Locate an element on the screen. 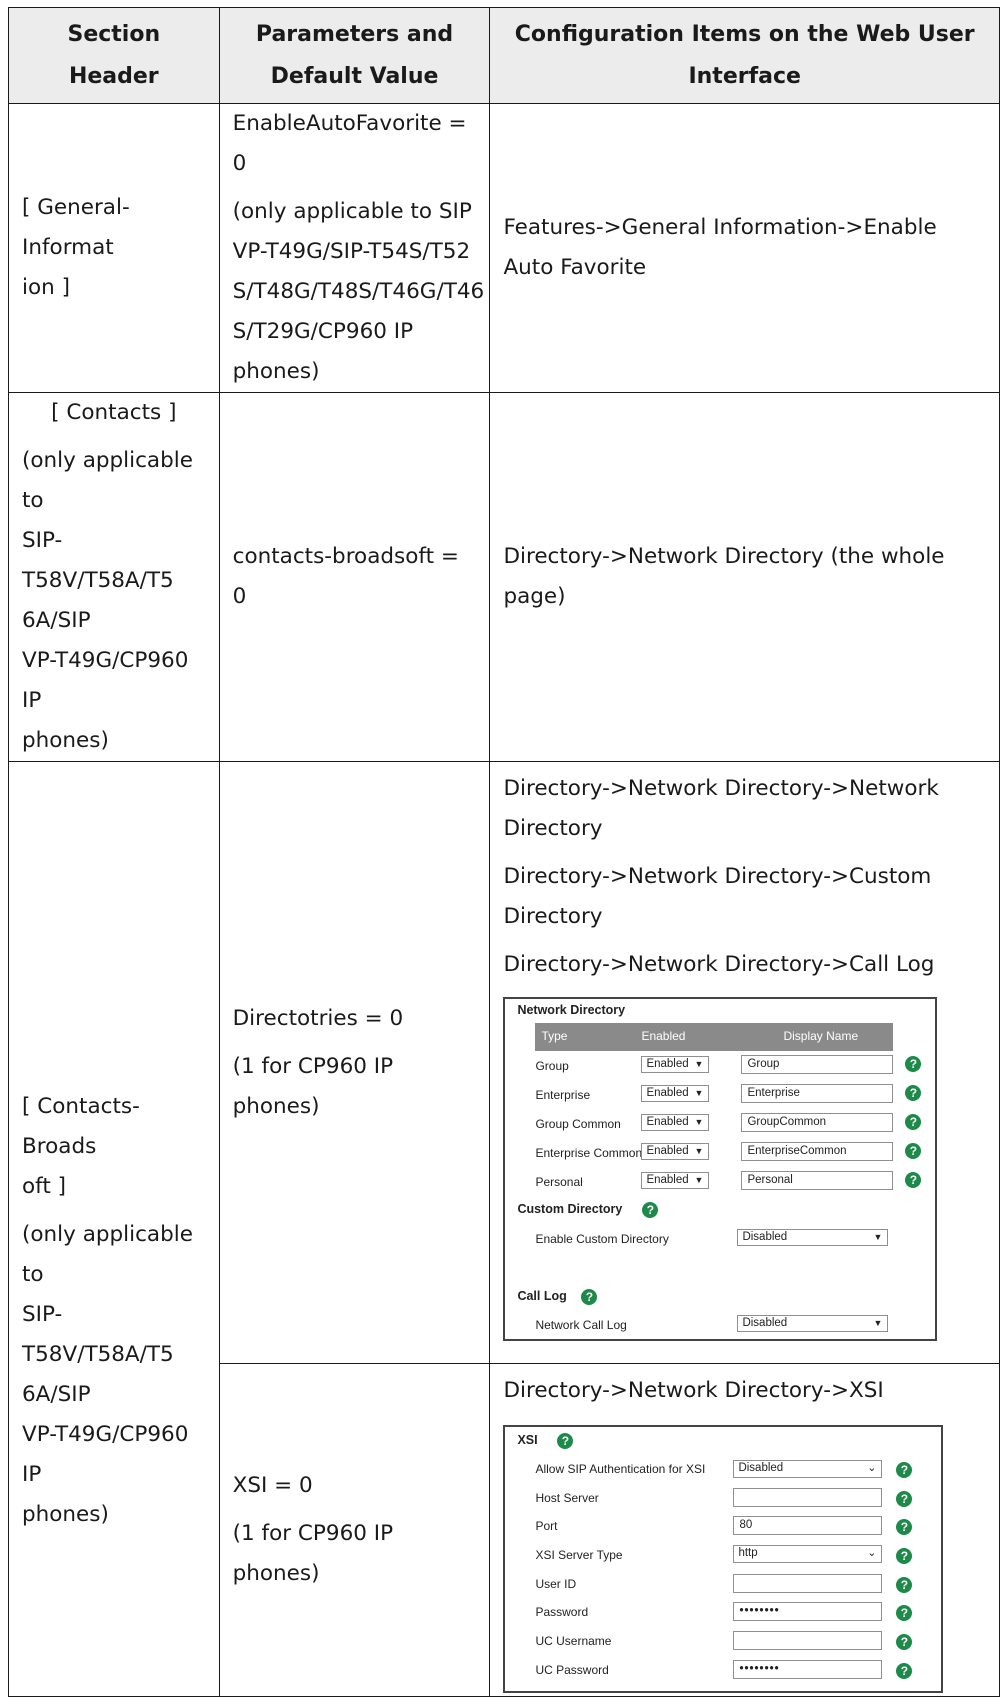 This screenshot has height=1697, width=1000. field-label: Password is located at coordinates (562, 1612).